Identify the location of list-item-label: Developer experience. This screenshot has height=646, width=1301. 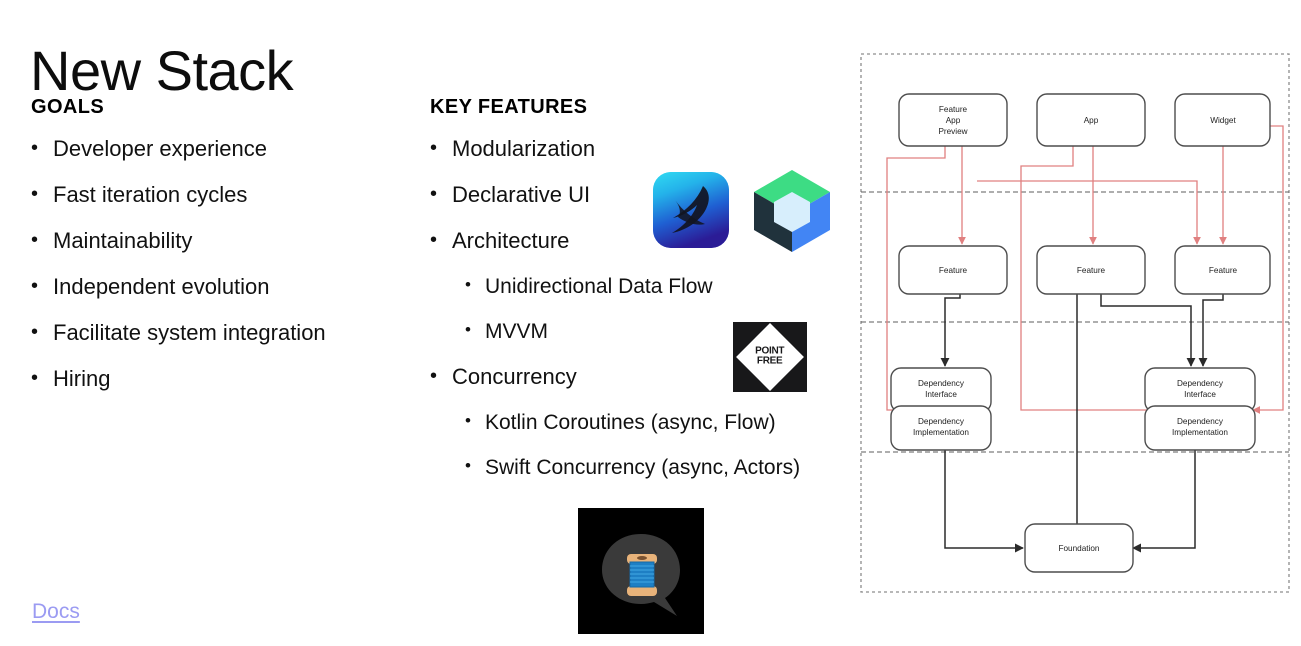
(160, 148).